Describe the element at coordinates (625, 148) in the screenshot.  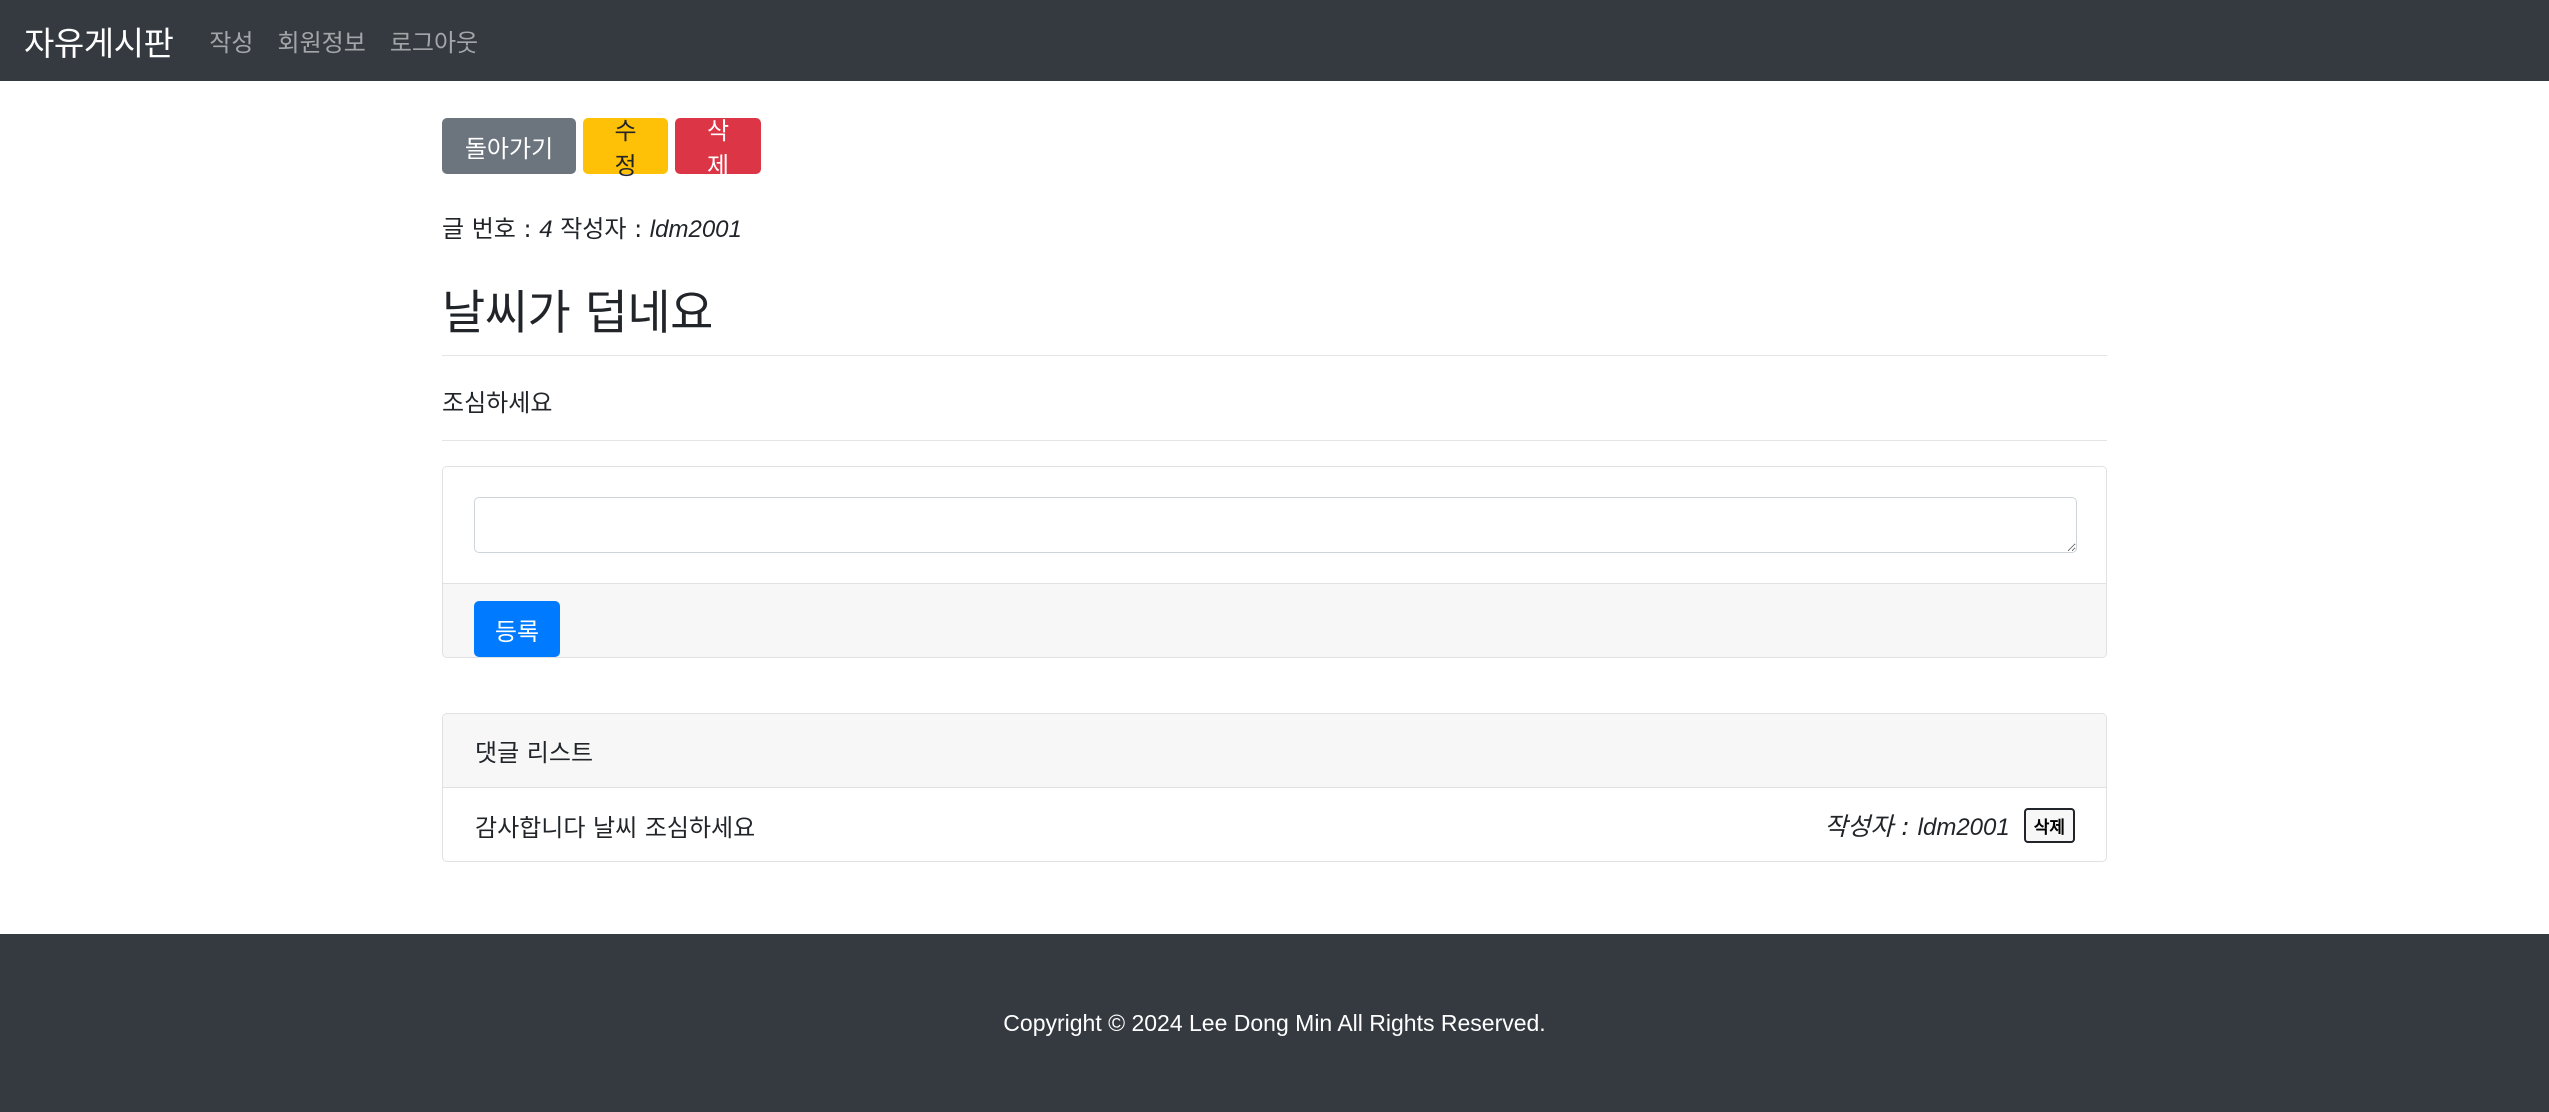
I see `edit-button: 수정` at that location.